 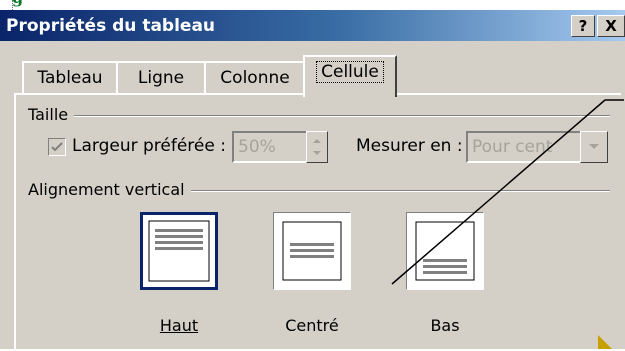 What do you see at coordinates (605, 342) in the screenshot?
I see `resize-grip-icon` at bounding box center [605, 342].